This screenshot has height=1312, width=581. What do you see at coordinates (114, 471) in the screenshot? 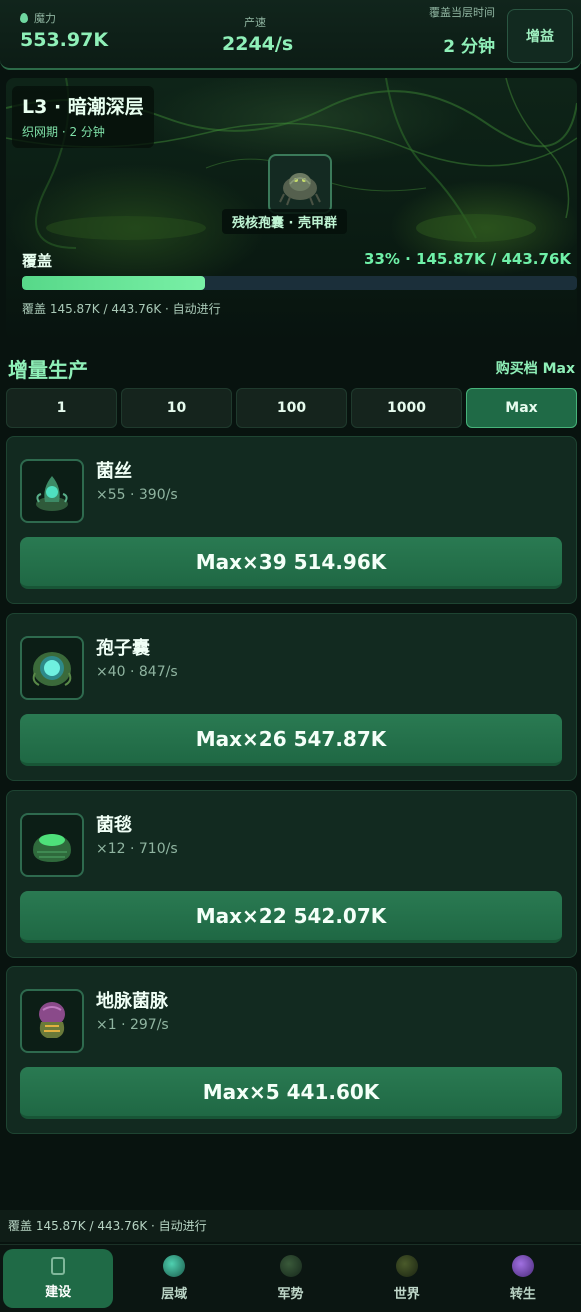
I see `unit-name: 菌丝` at bounding box center [114, 471].